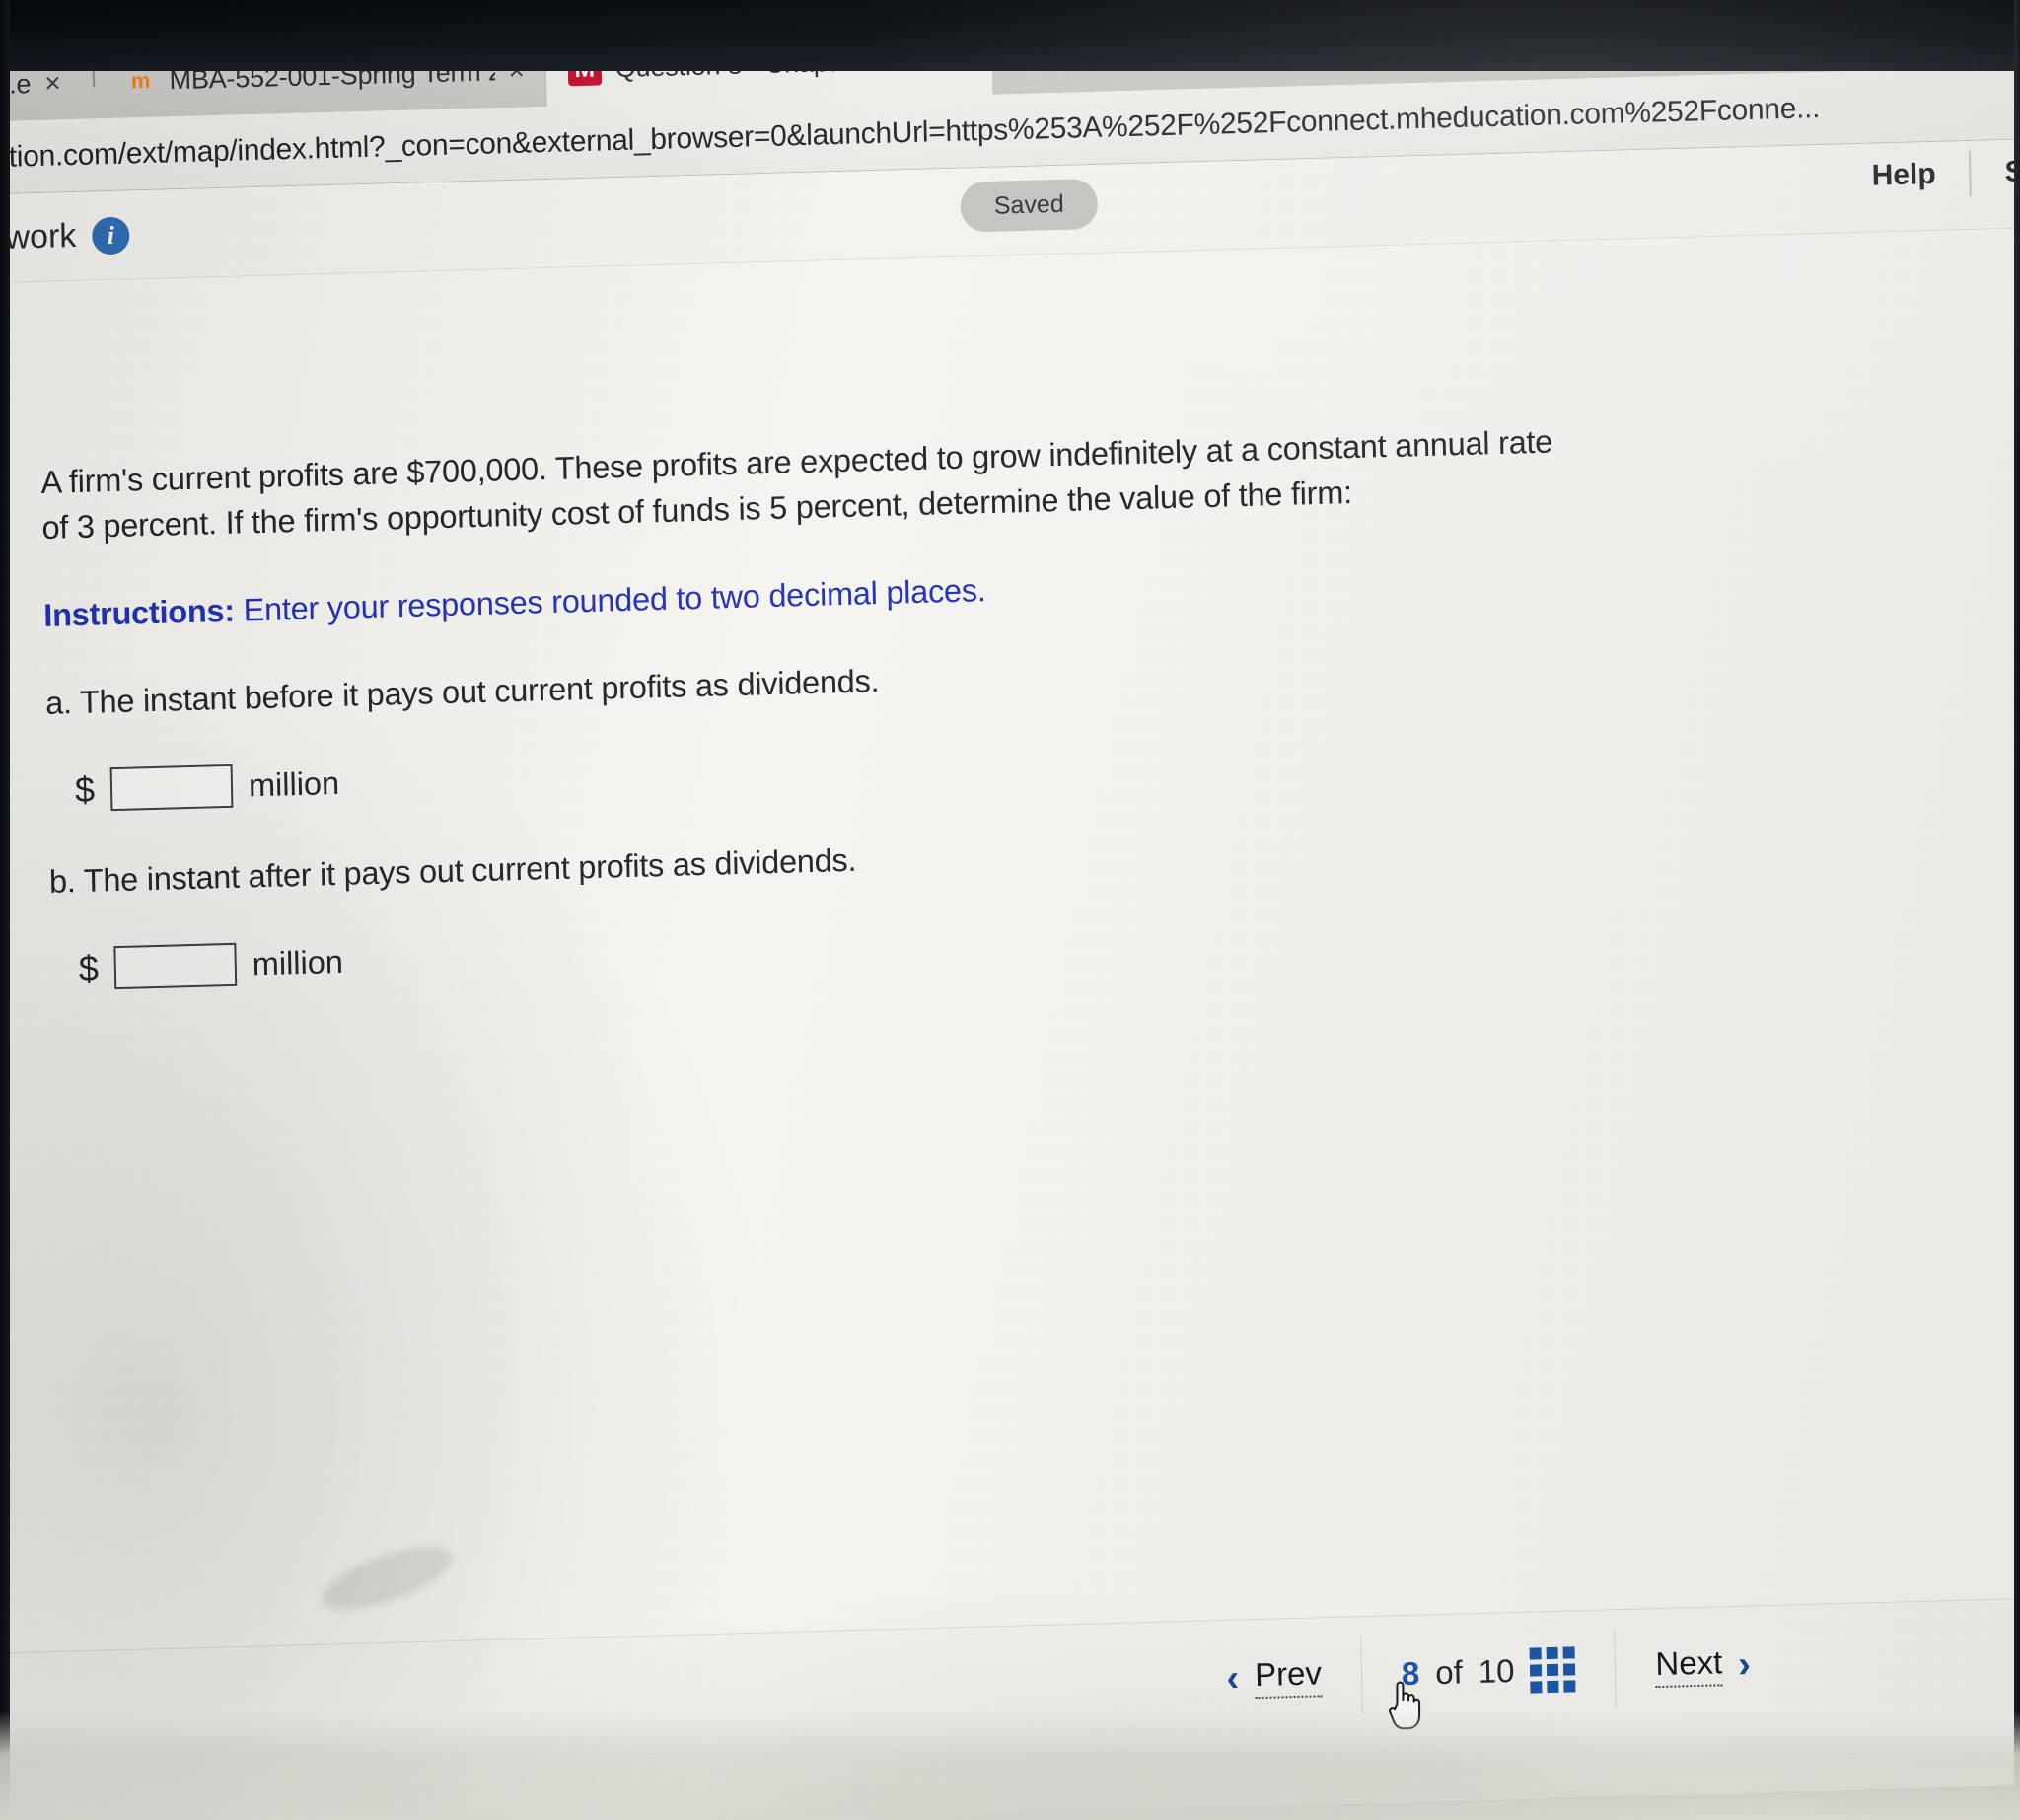 This screenshot has height=1820, width=2020. I want to click on photo-bottom-shadow, so click(1010, 1765).